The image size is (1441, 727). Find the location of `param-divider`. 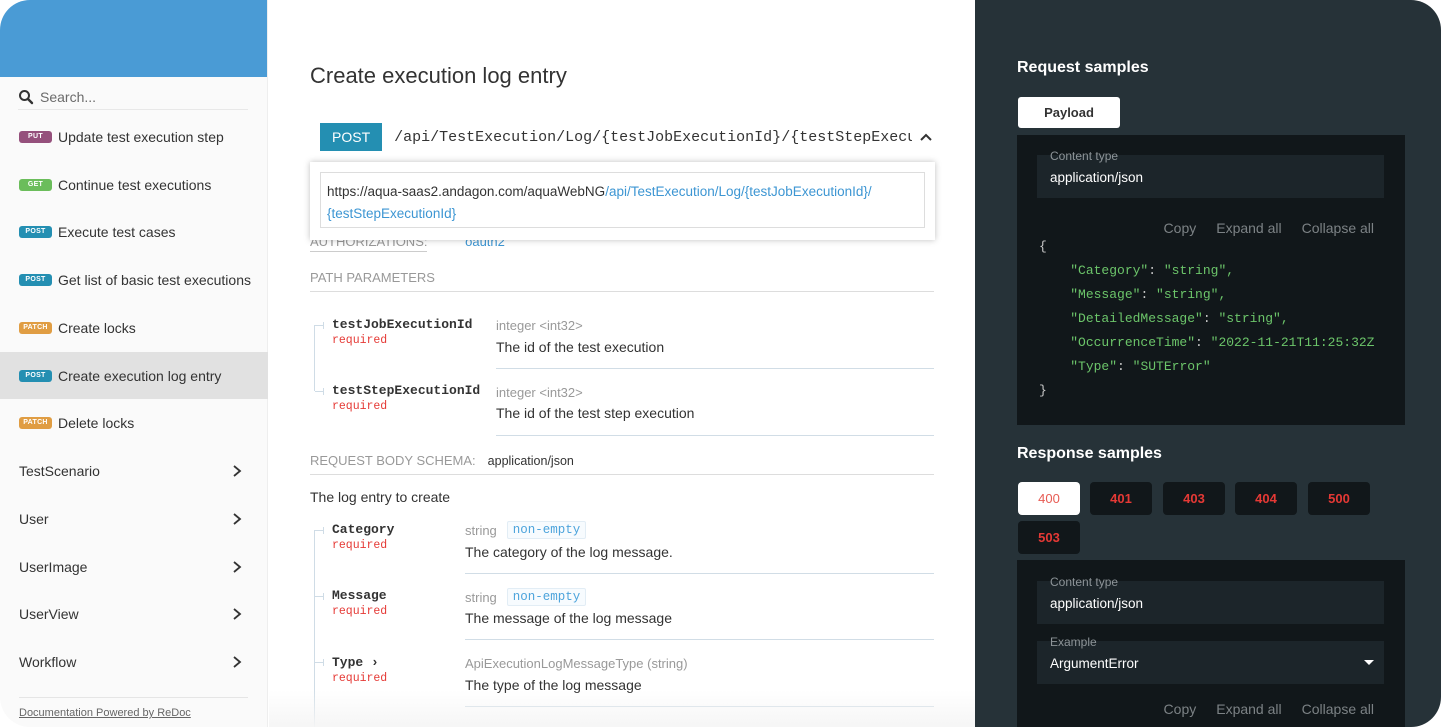

param-divider is located at coordinates (715, 435).